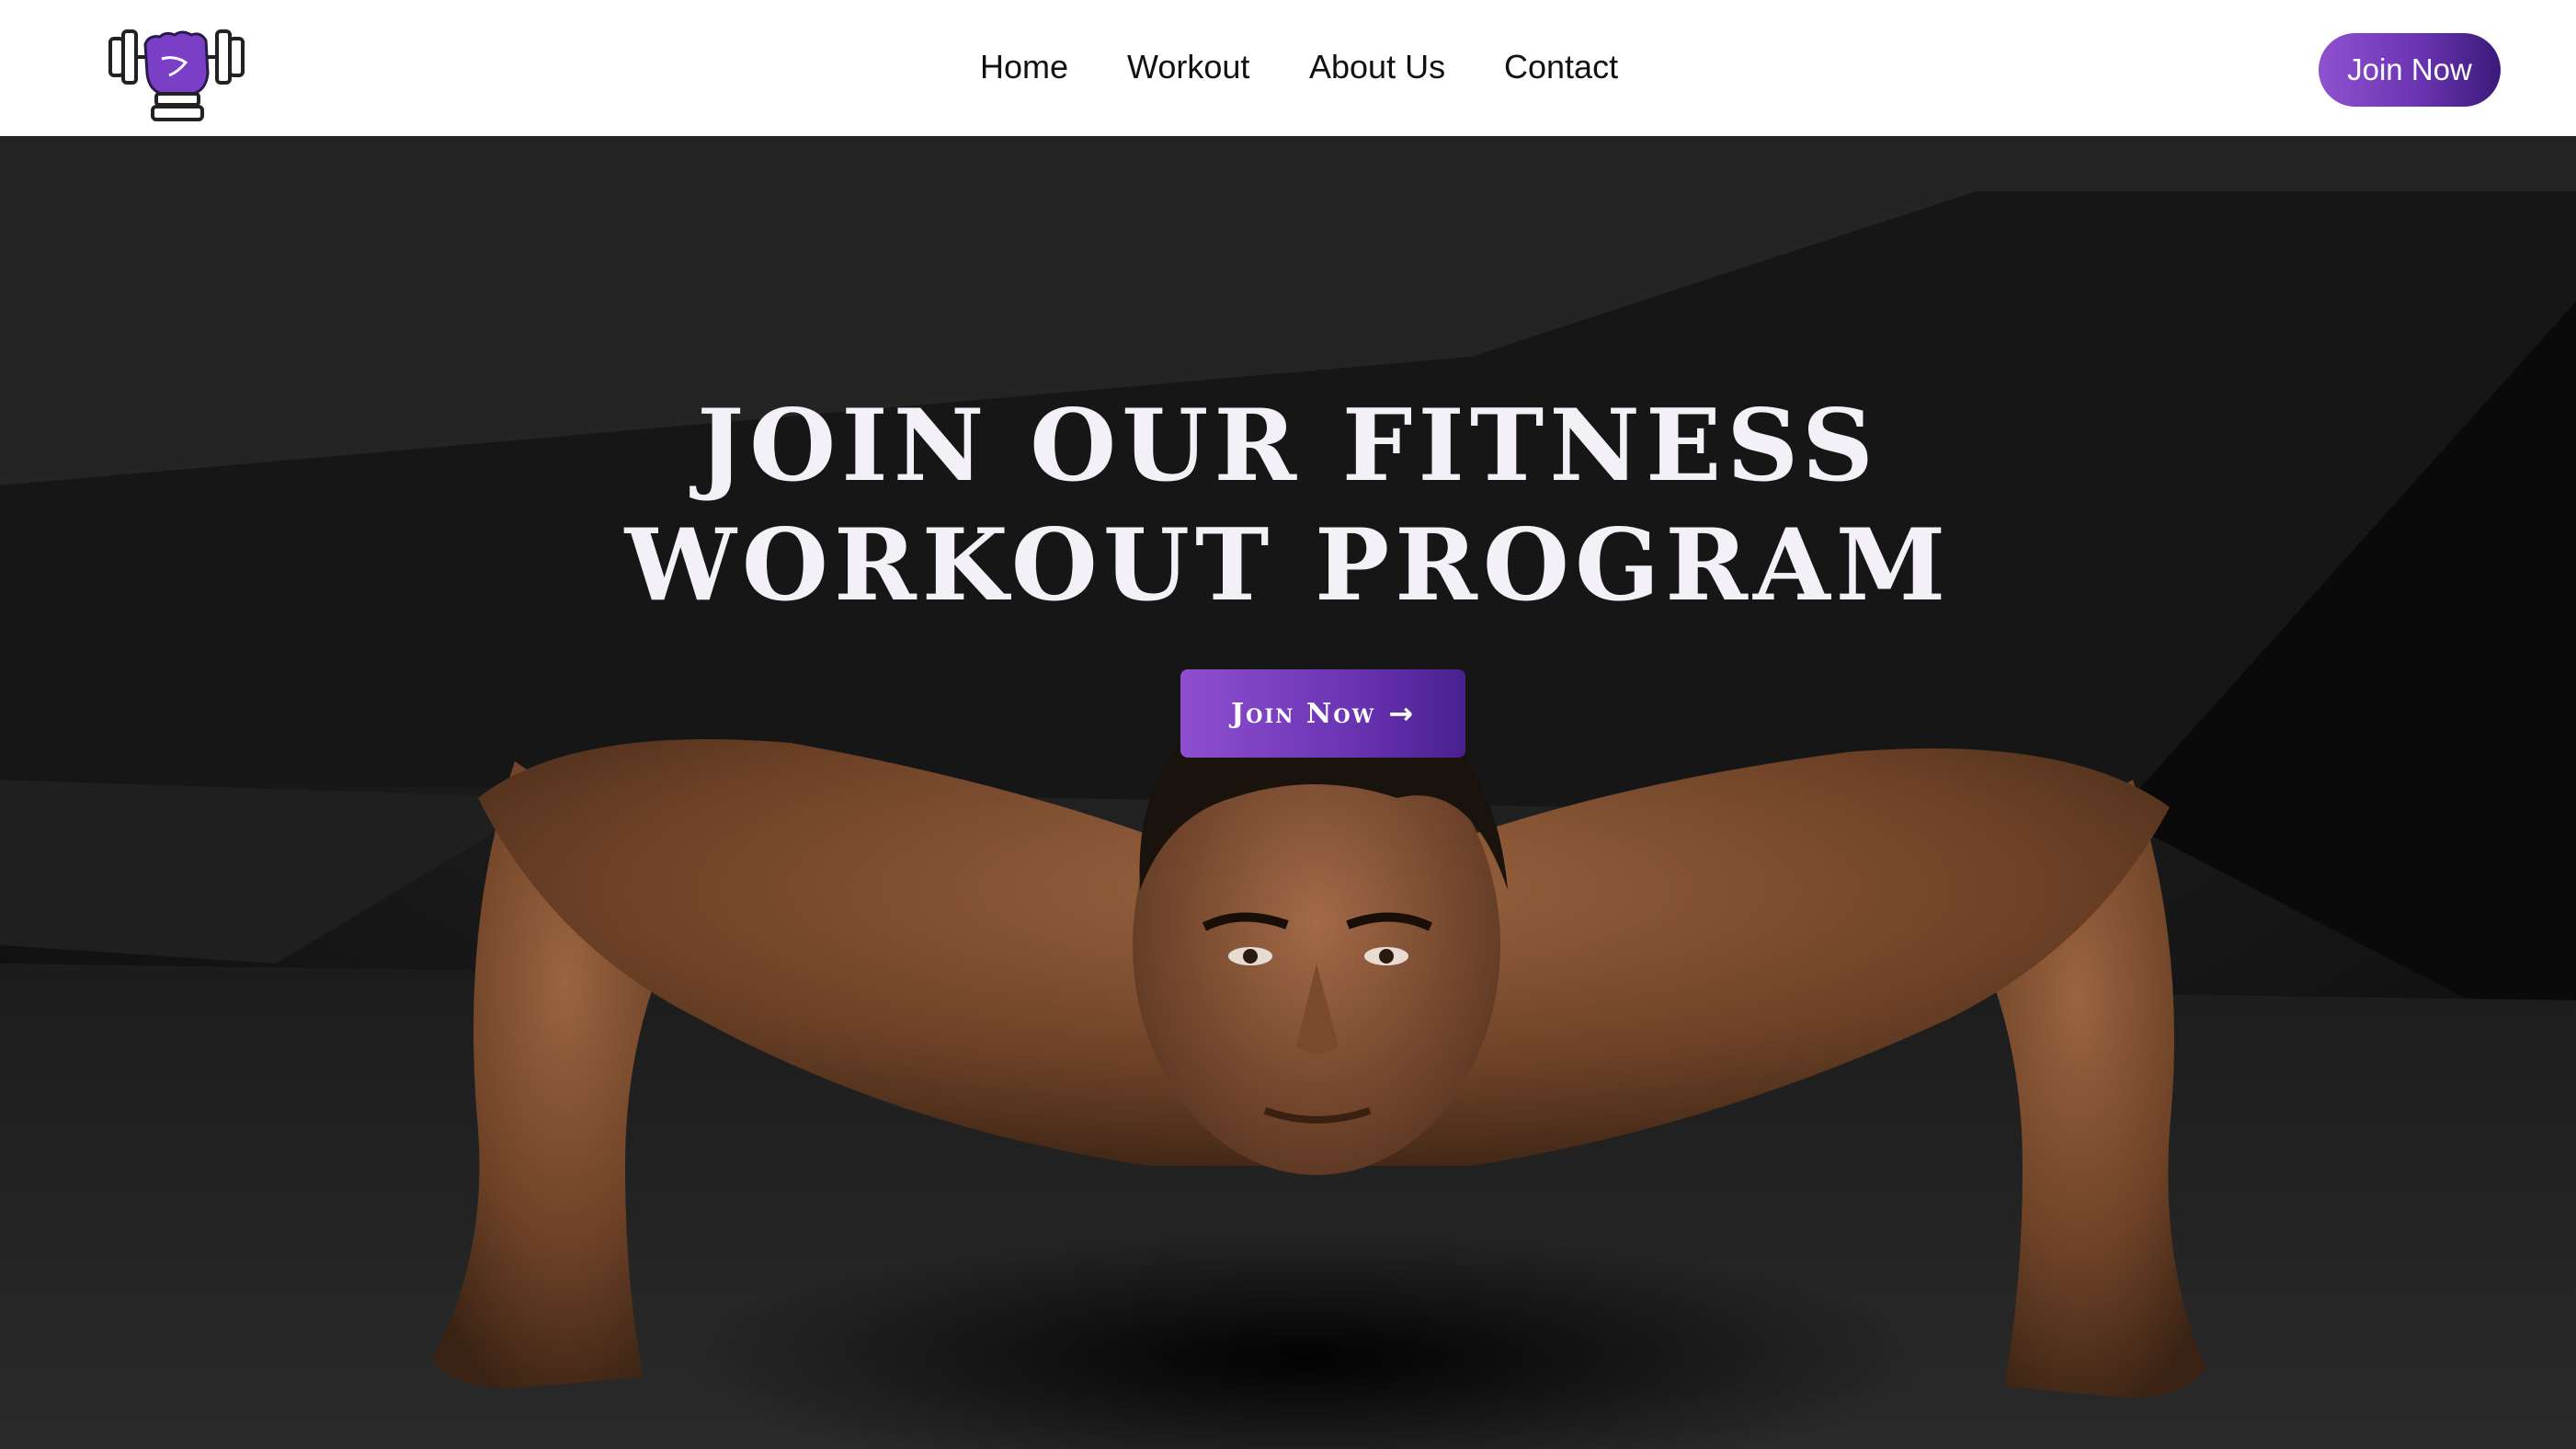 The height and width of the screenshot is (1449, 2576). I want to click on arrow-right-icon: →, so click(1402, 713).